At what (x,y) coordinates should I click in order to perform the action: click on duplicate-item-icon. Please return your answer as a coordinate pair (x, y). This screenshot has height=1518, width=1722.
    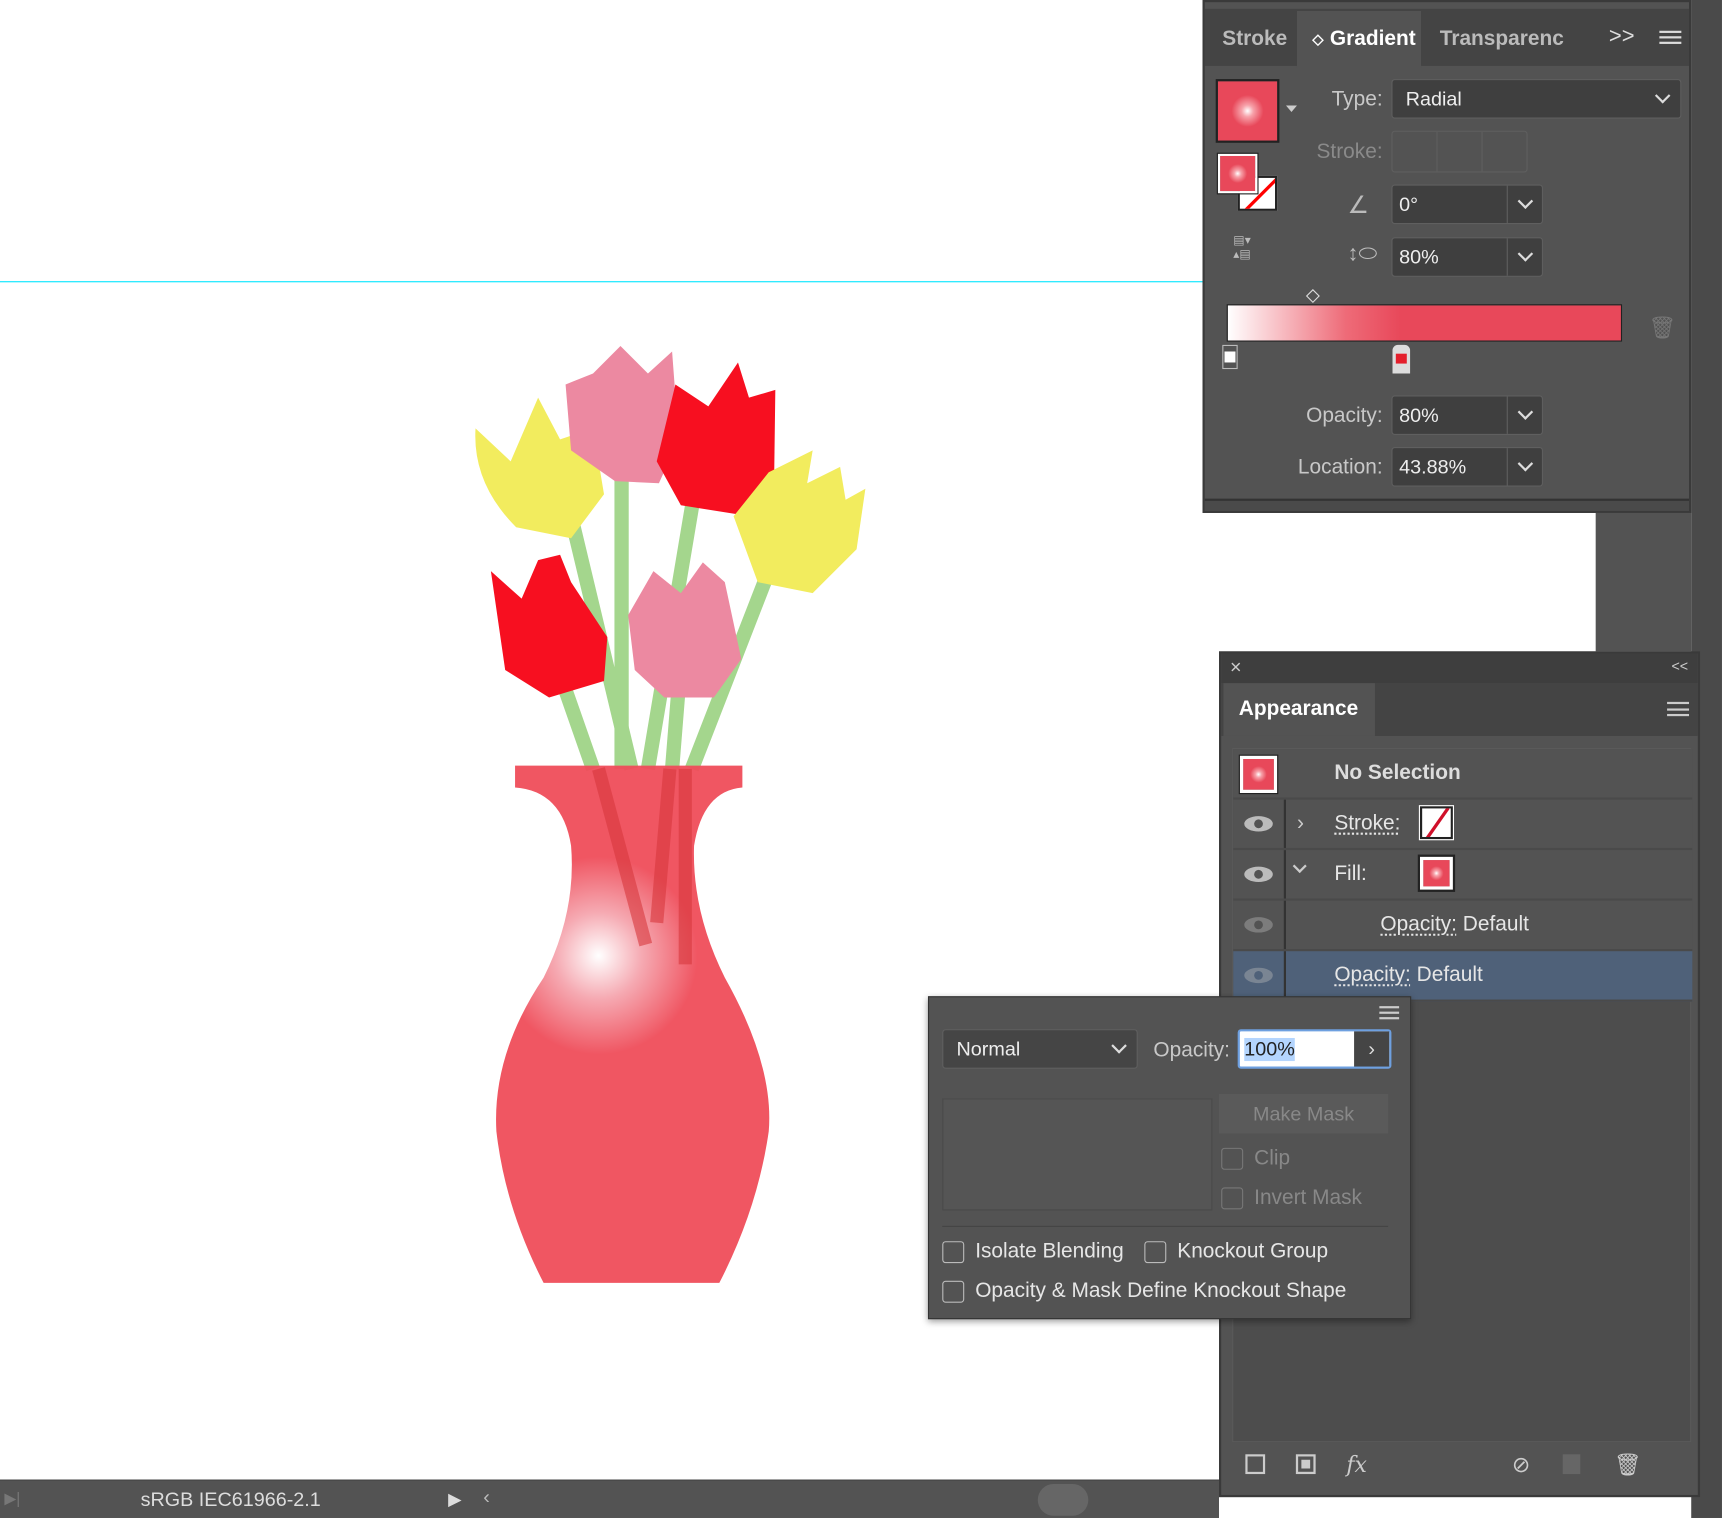
    Looking at the image, I should click on (1572, 1464).